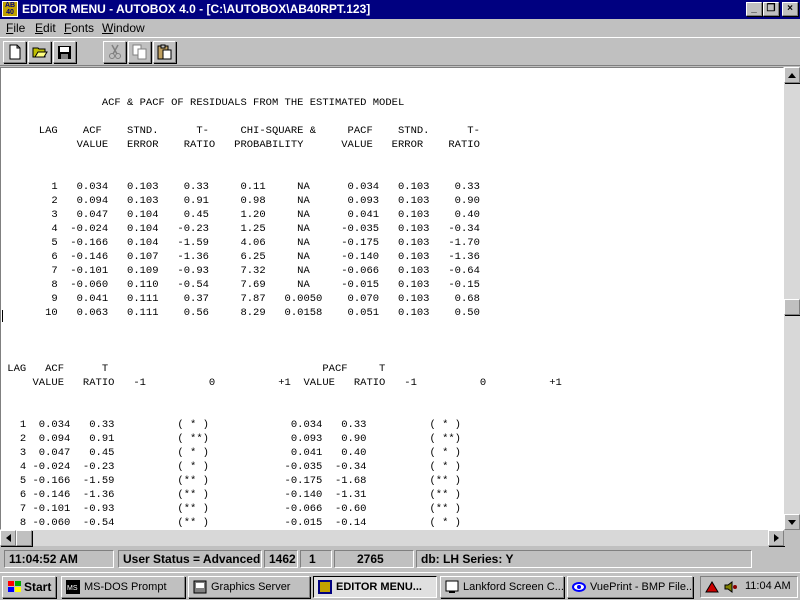 The image size is (800, 600). What do you see at coordinates (249, 587) in the screenshot?
I see `task-graphics-server: Graphics Server` at bounding box center [249, 587].